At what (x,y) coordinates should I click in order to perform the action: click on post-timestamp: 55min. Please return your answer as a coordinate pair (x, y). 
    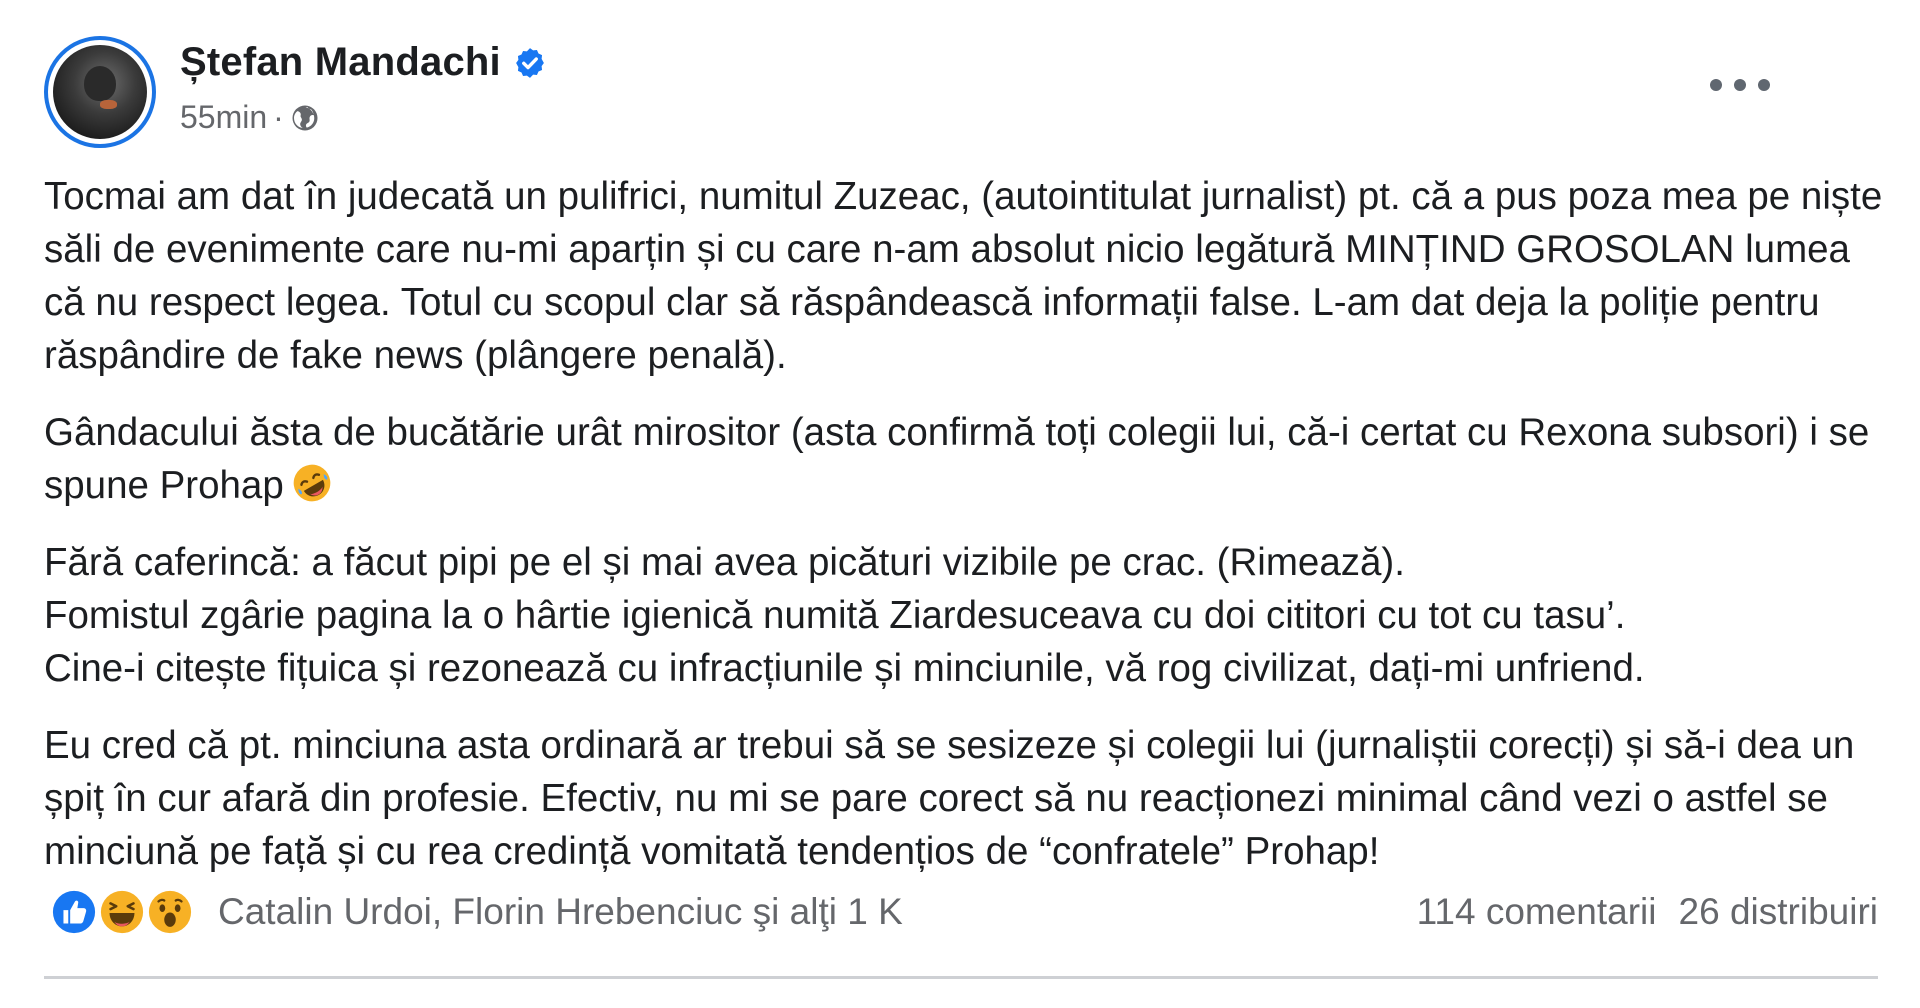
    Looking at the image, I should click on (223, 117).